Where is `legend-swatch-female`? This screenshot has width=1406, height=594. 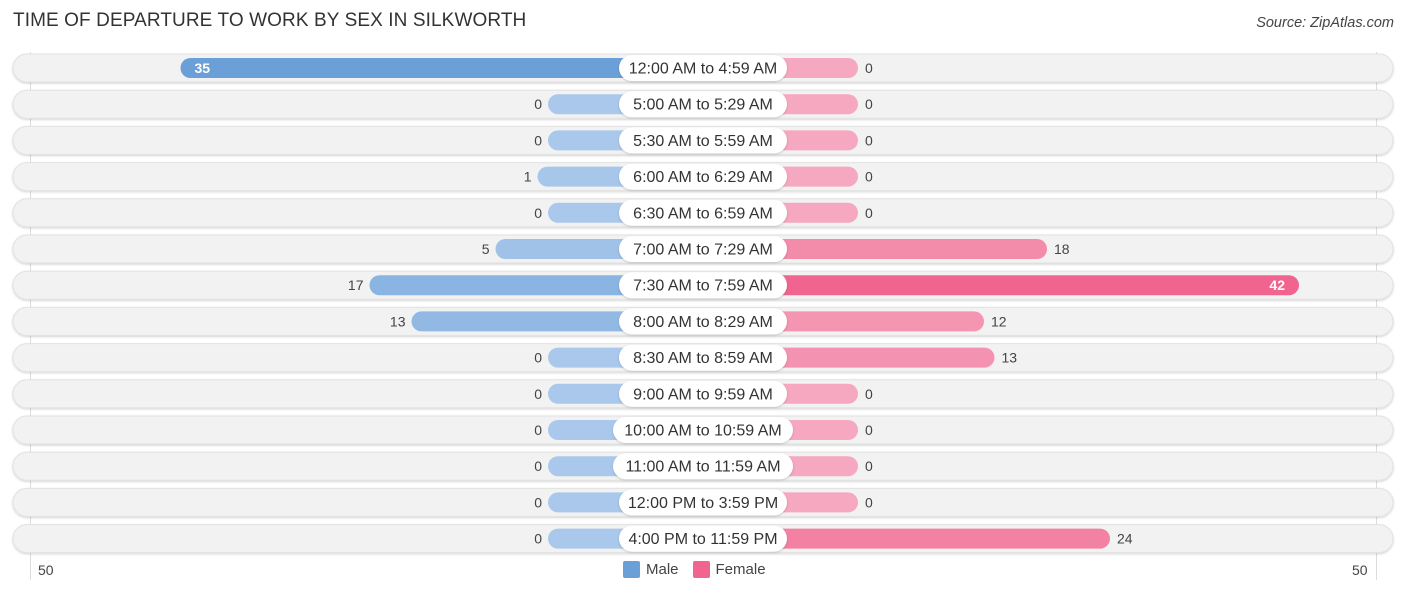 legend-swatch-female is located at coordinates (701, 569).